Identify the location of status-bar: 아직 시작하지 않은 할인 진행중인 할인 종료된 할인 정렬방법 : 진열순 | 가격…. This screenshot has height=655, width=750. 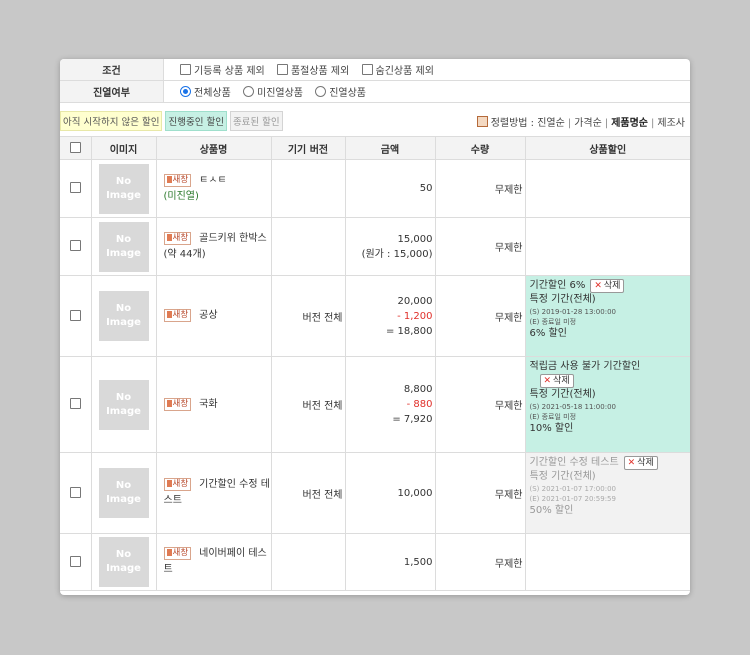
(375, 120).